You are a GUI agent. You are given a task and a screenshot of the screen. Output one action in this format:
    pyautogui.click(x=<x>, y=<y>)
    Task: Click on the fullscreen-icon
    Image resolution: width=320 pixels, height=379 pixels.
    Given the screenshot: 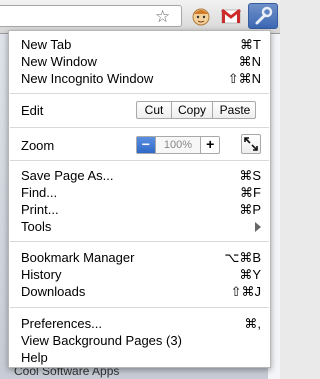 What is the action you would take?
    pyautogui.click(x=251, y=144)
    